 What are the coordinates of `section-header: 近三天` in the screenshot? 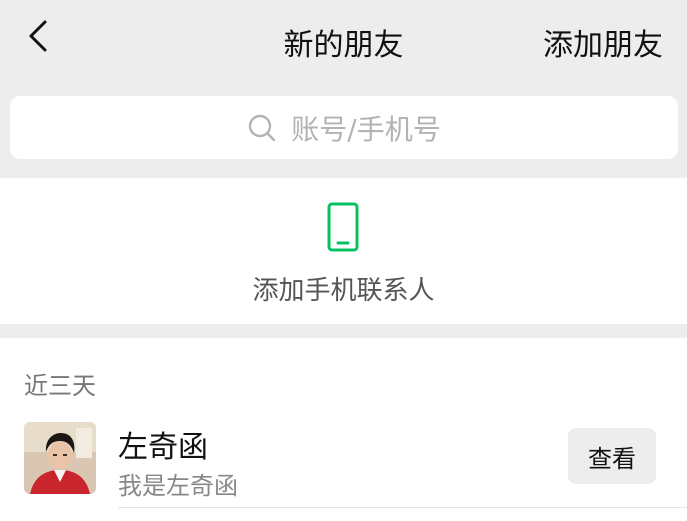 It's located at (60, 386).